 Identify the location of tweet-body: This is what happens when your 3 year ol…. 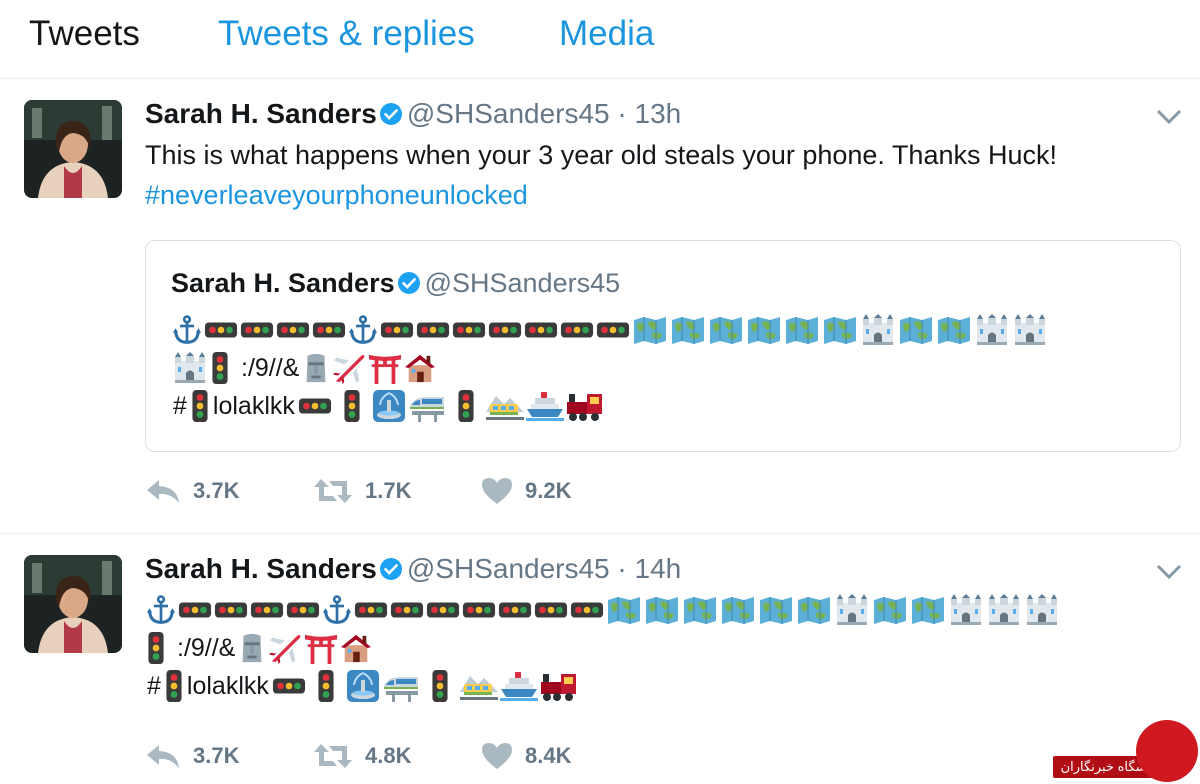
(601, 155).